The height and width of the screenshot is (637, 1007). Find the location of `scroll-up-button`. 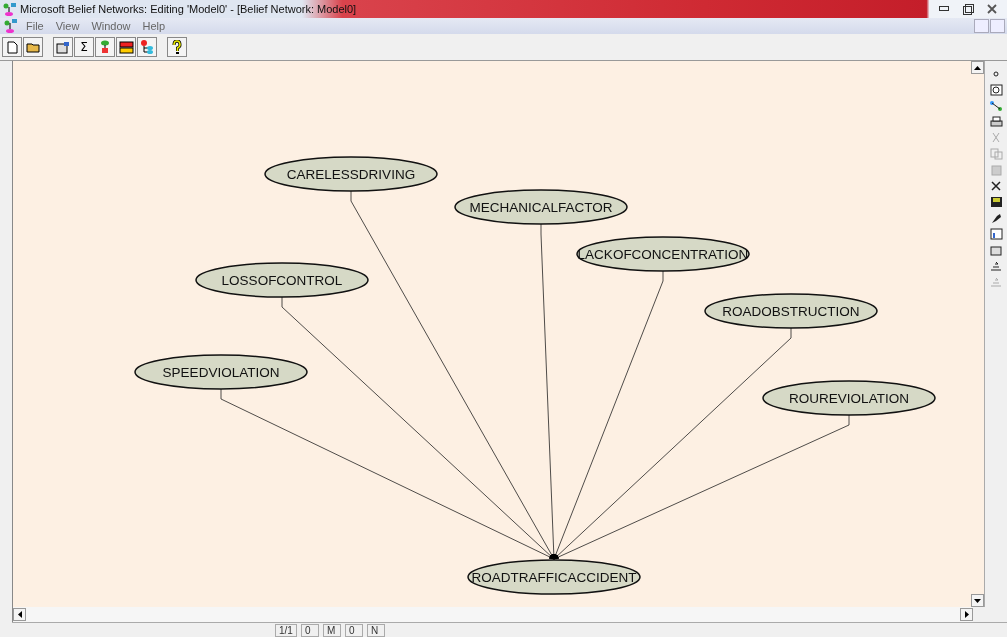

scroll-up-button is located at coordinates (977, 67).